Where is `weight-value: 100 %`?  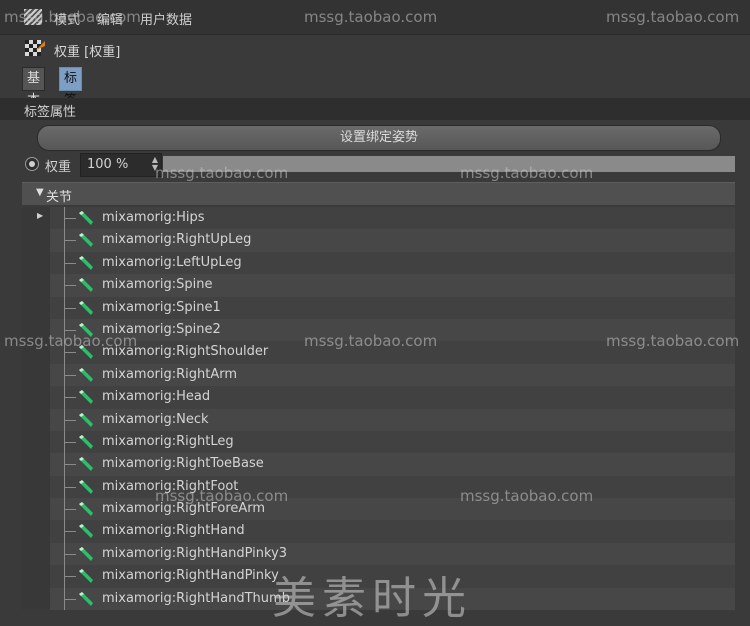 weight-value: 100 % is located at coordinates (108, 164).